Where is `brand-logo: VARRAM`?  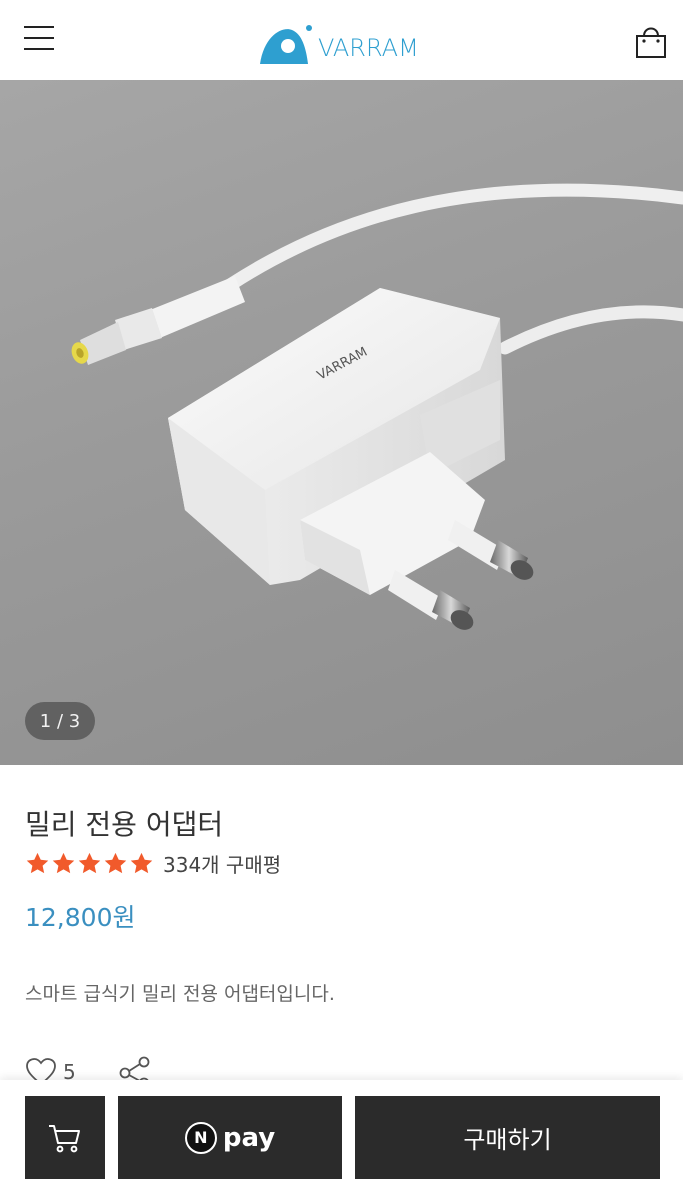 brand-logo: VARRAM is located at coordinates (338, 44).